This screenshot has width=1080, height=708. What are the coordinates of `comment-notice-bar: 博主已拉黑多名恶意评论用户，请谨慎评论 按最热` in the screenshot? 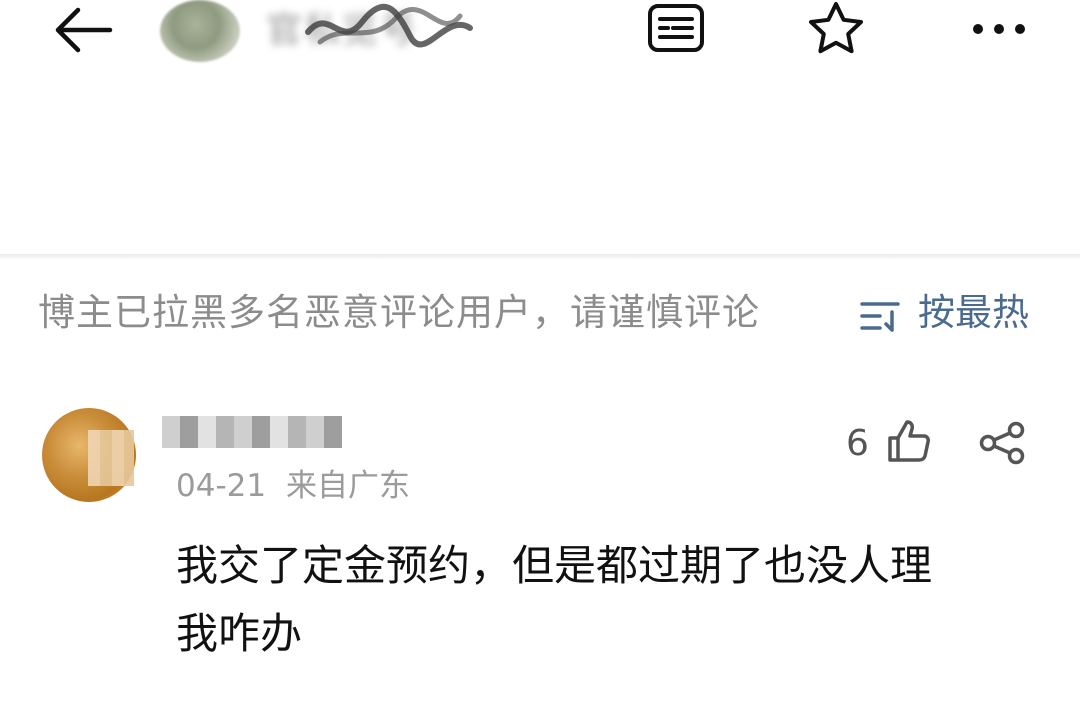 It's located at (540, 313).